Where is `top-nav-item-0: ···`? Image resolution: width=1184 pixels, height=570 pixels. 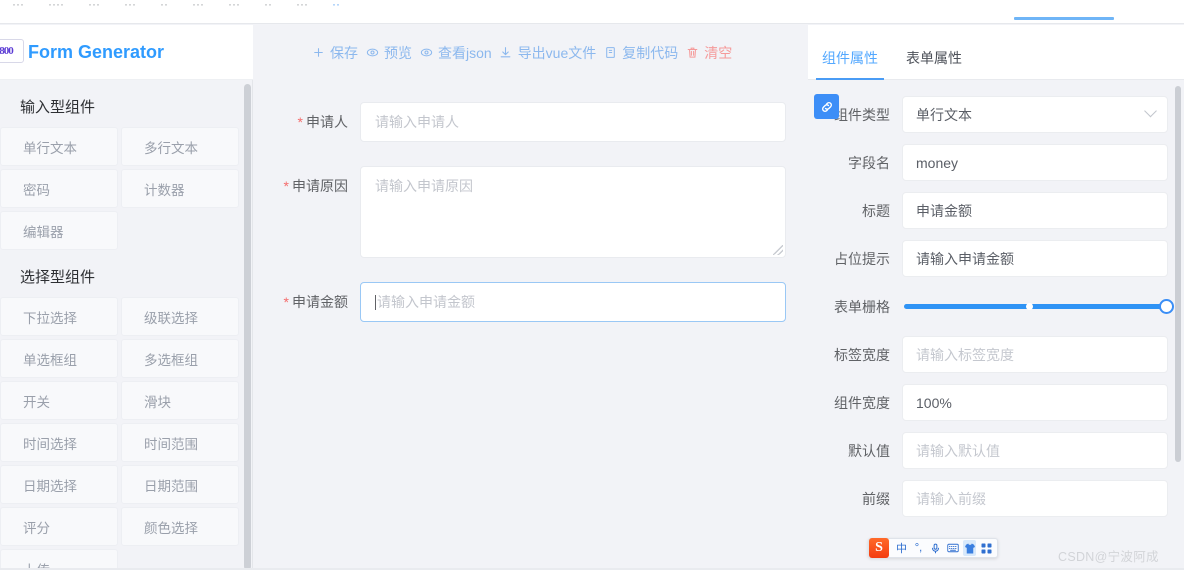
top-nav-item-0: ··· is located at coordinates (18, 5).